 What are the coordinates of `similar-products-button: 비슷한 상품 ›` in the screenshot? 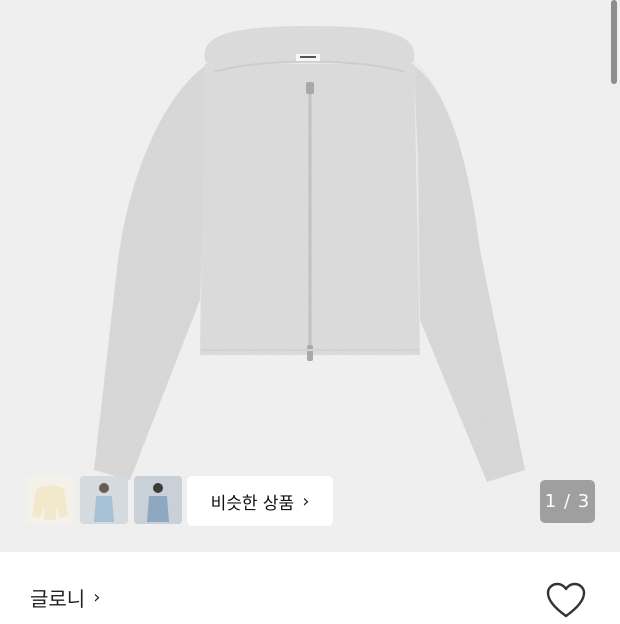 It's located at (260, 501).